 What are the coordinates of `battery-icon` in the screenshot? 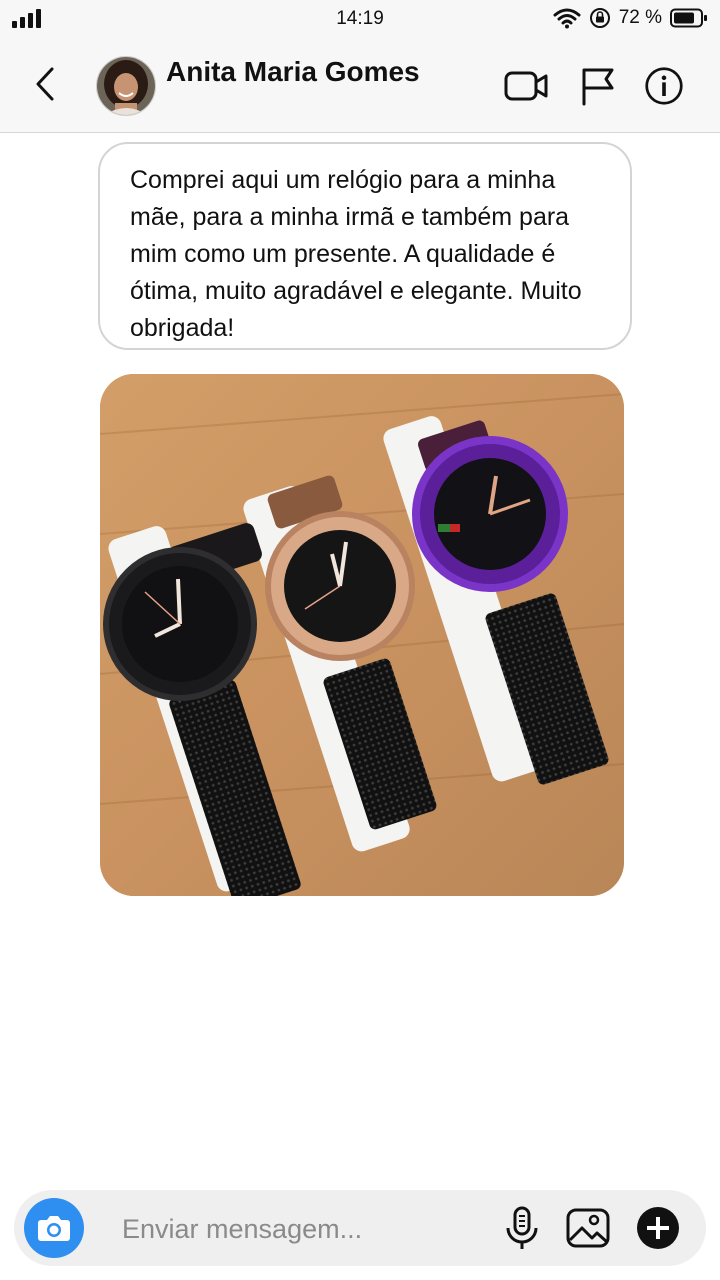 It's located at (688, 18).